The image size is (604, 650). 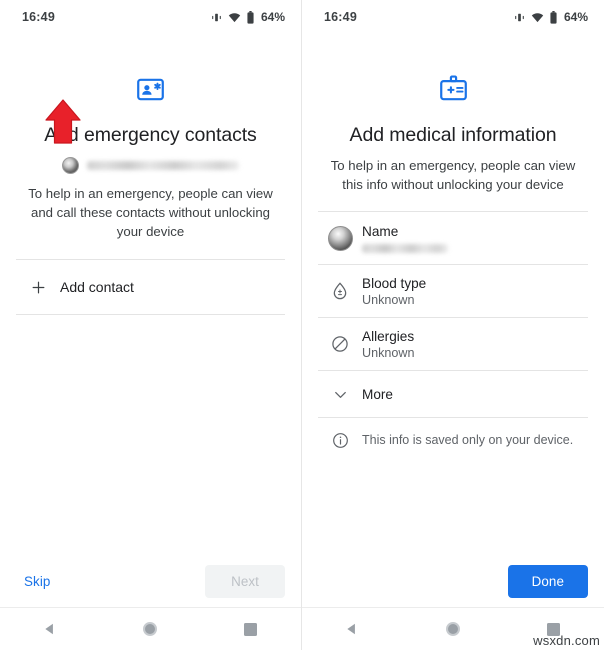 I want to click on list-item-body: This info is saved only on your device., so click(x=475, y=440).